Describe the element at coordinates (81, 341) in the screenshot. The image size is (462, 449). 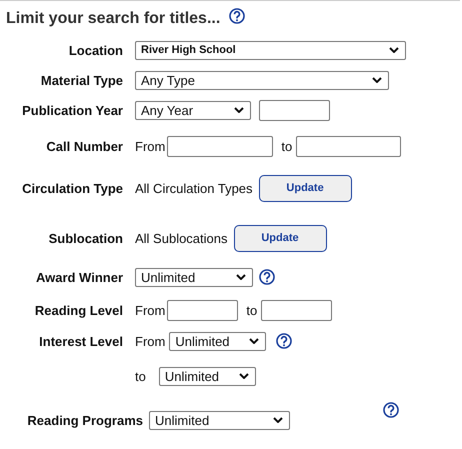
I see `field-label: Interest Level` at that location.